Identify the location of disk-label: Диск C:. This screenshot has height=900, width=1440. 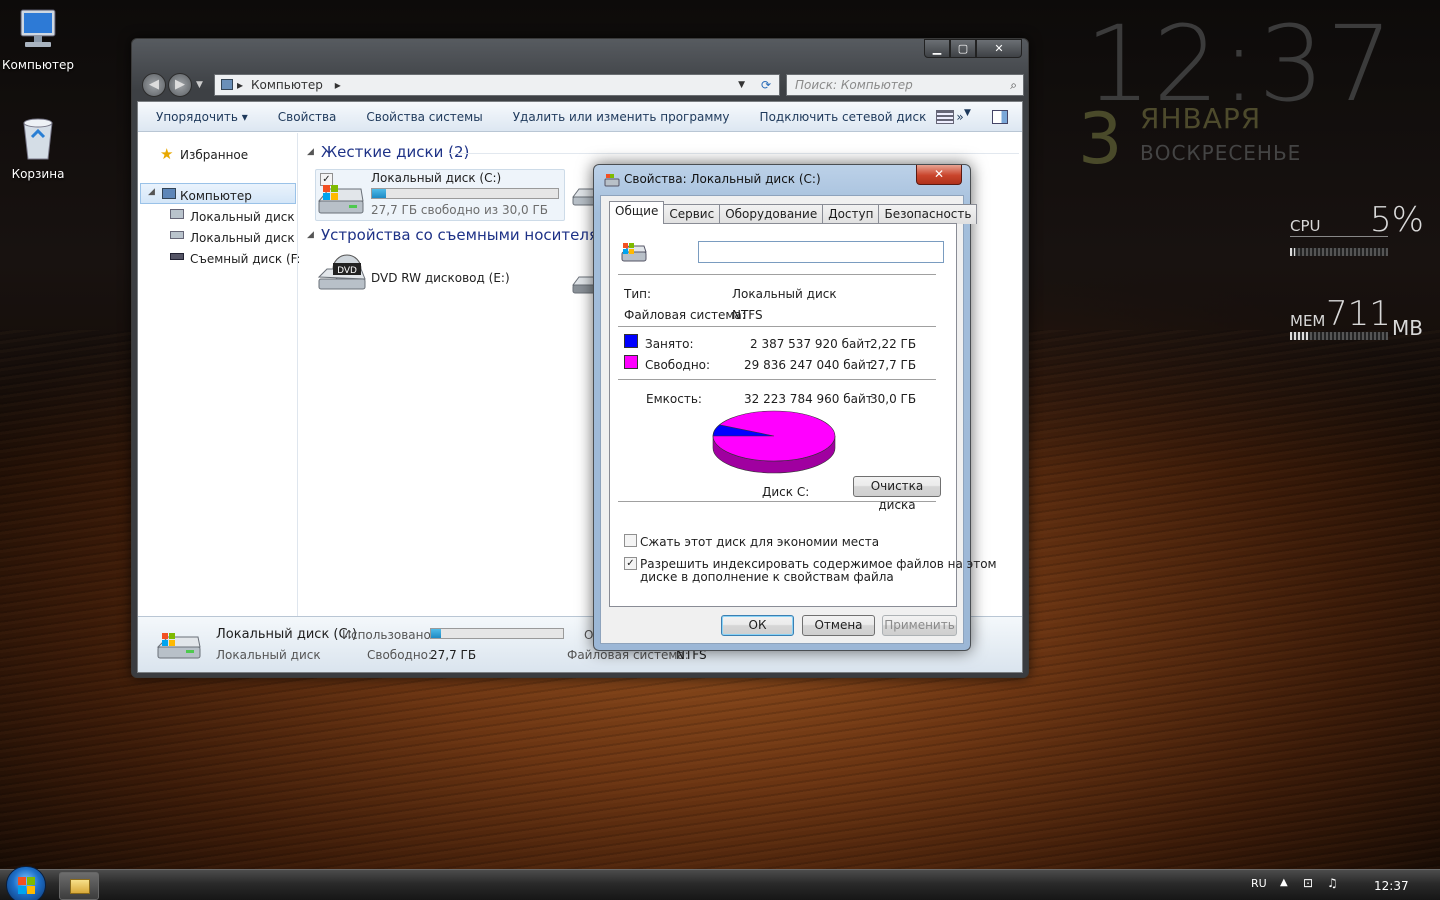
(786, 492).